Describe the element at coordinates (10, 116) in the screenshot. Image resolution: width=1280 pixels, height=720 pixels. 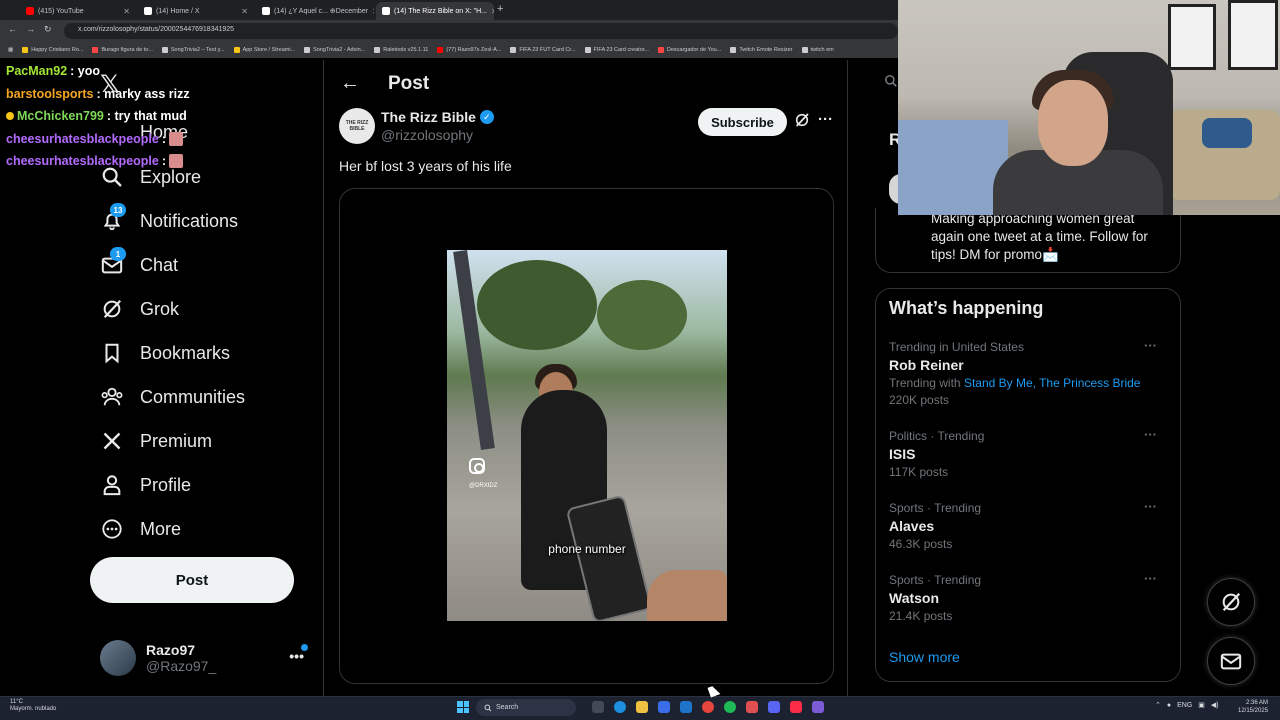
I see `badge-icon` at that location.